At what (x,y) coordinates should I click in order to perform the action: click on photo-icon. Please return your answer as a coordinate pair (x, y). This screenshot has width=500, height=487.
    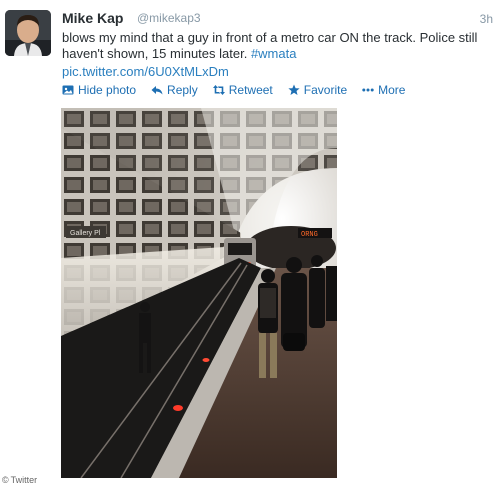
    Looking at the image, I should click on (68, 90).